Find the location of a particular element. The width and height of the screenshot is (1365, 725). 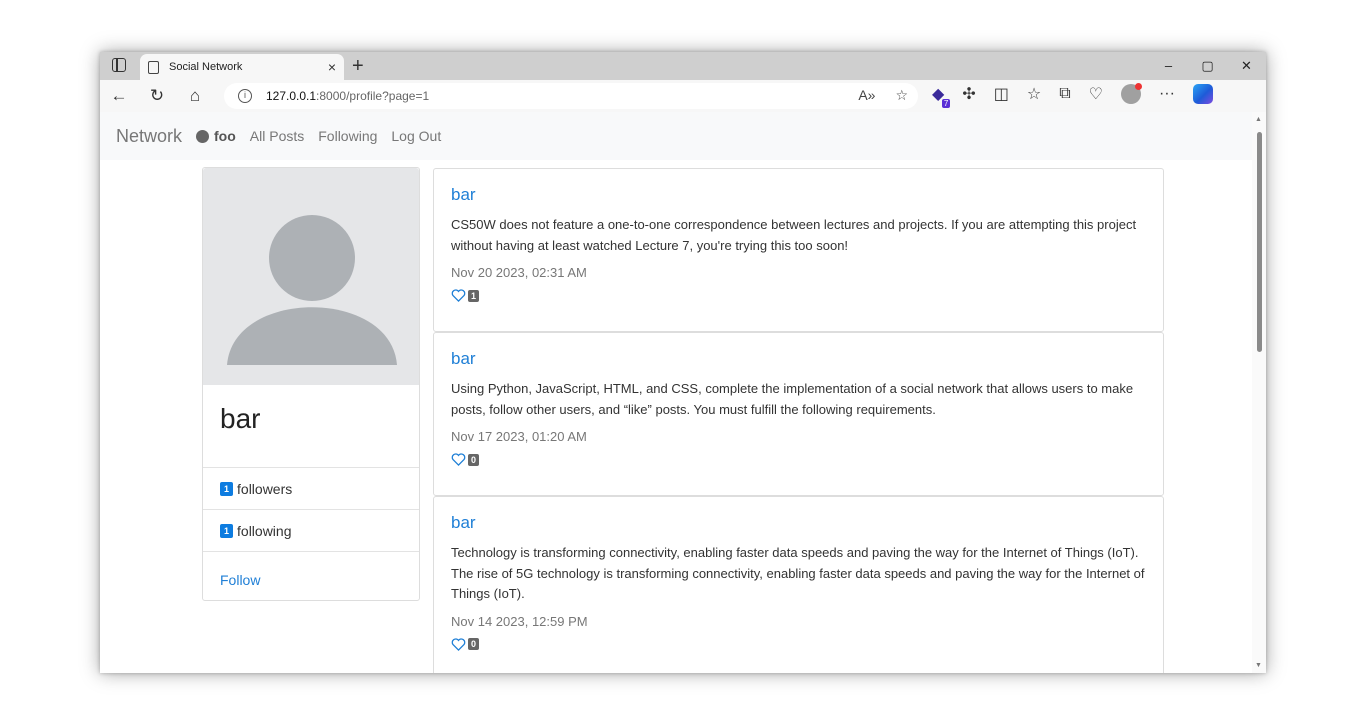

extension-badge: 7 is located at coordinates (946, 103).